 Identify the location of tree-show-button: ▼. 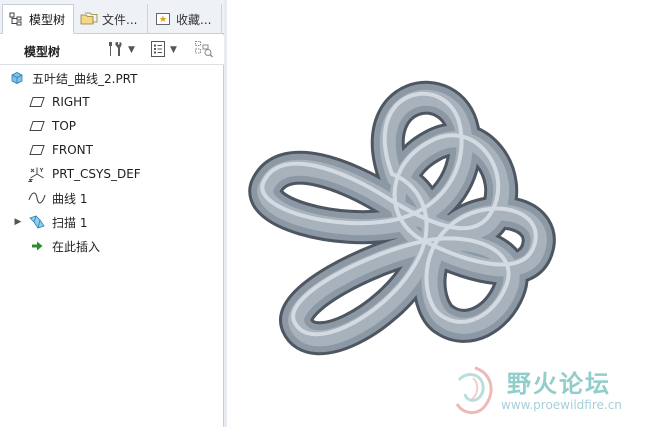
(163, 50).